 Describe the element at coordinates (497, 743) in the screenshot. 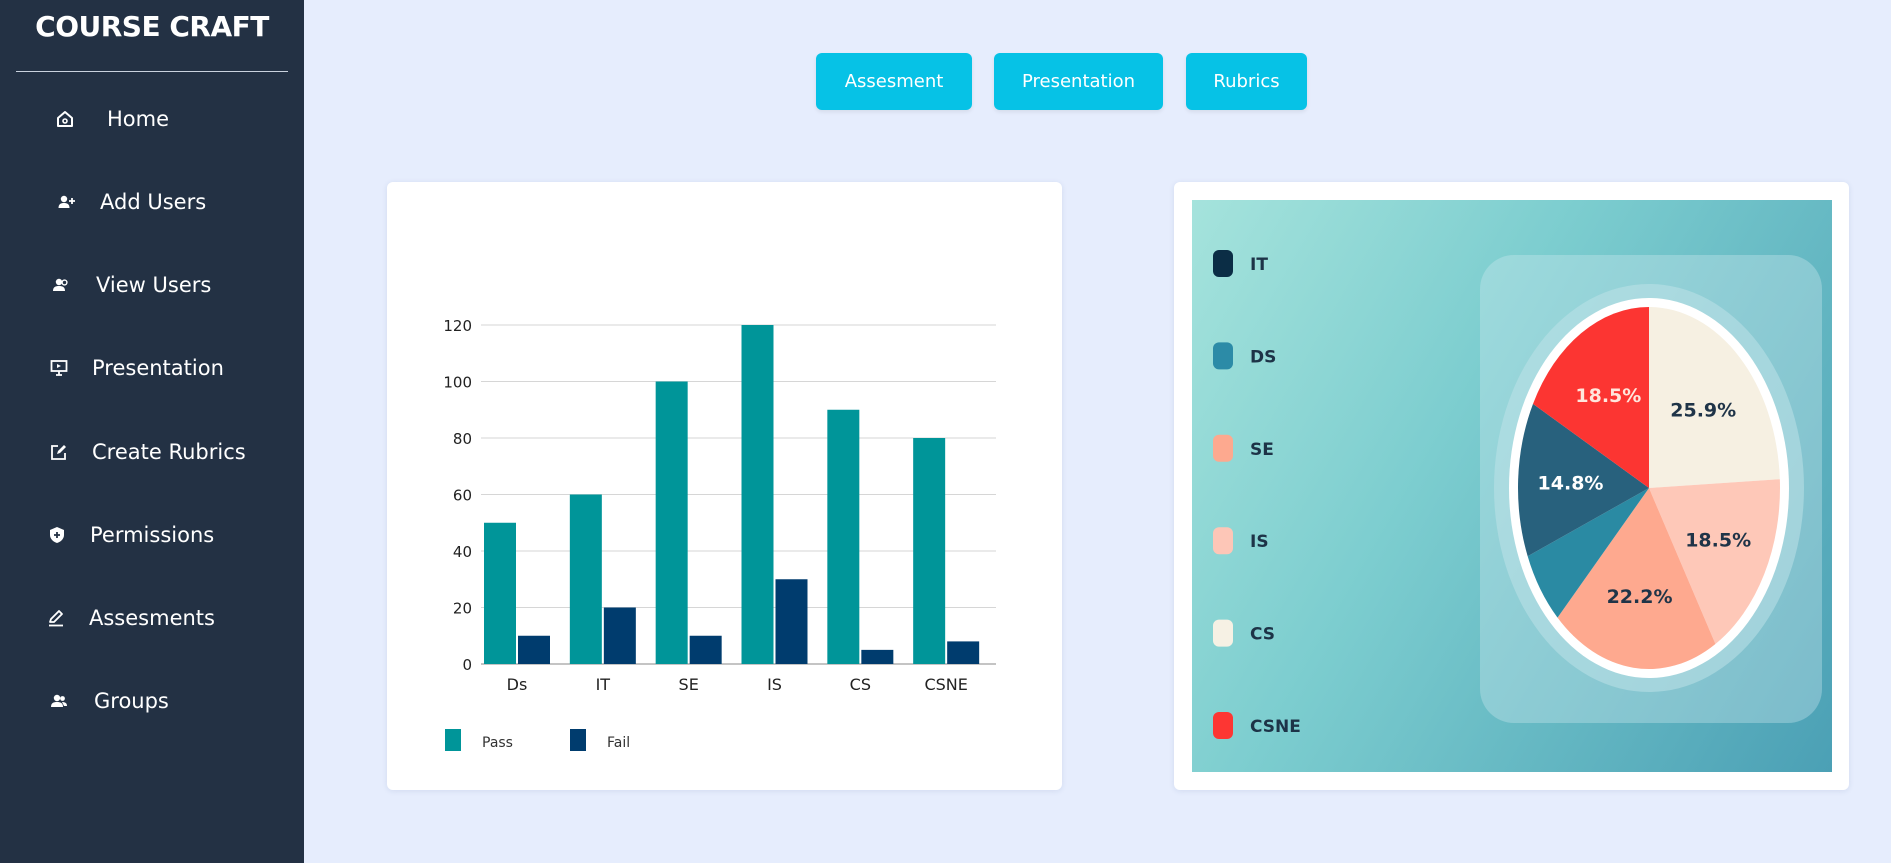

I see `legend-label-pass: Pass` at that location.